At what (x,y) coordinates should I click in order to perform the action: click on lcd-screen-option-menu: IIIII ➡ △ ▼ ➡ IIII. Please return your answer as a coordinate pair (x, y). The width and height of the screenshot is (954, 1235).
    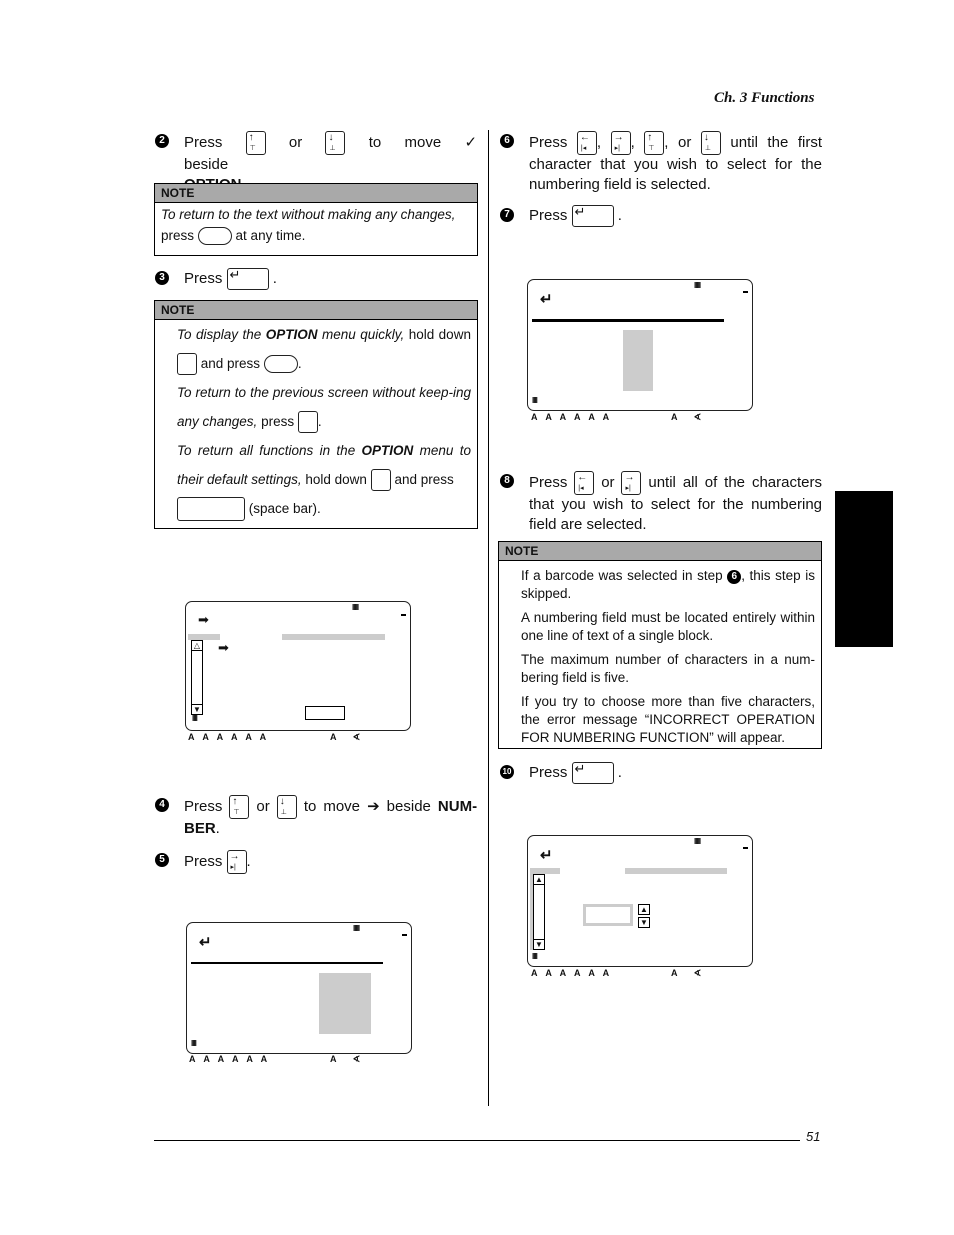
    Looking at the image, I should click on (298, 666).